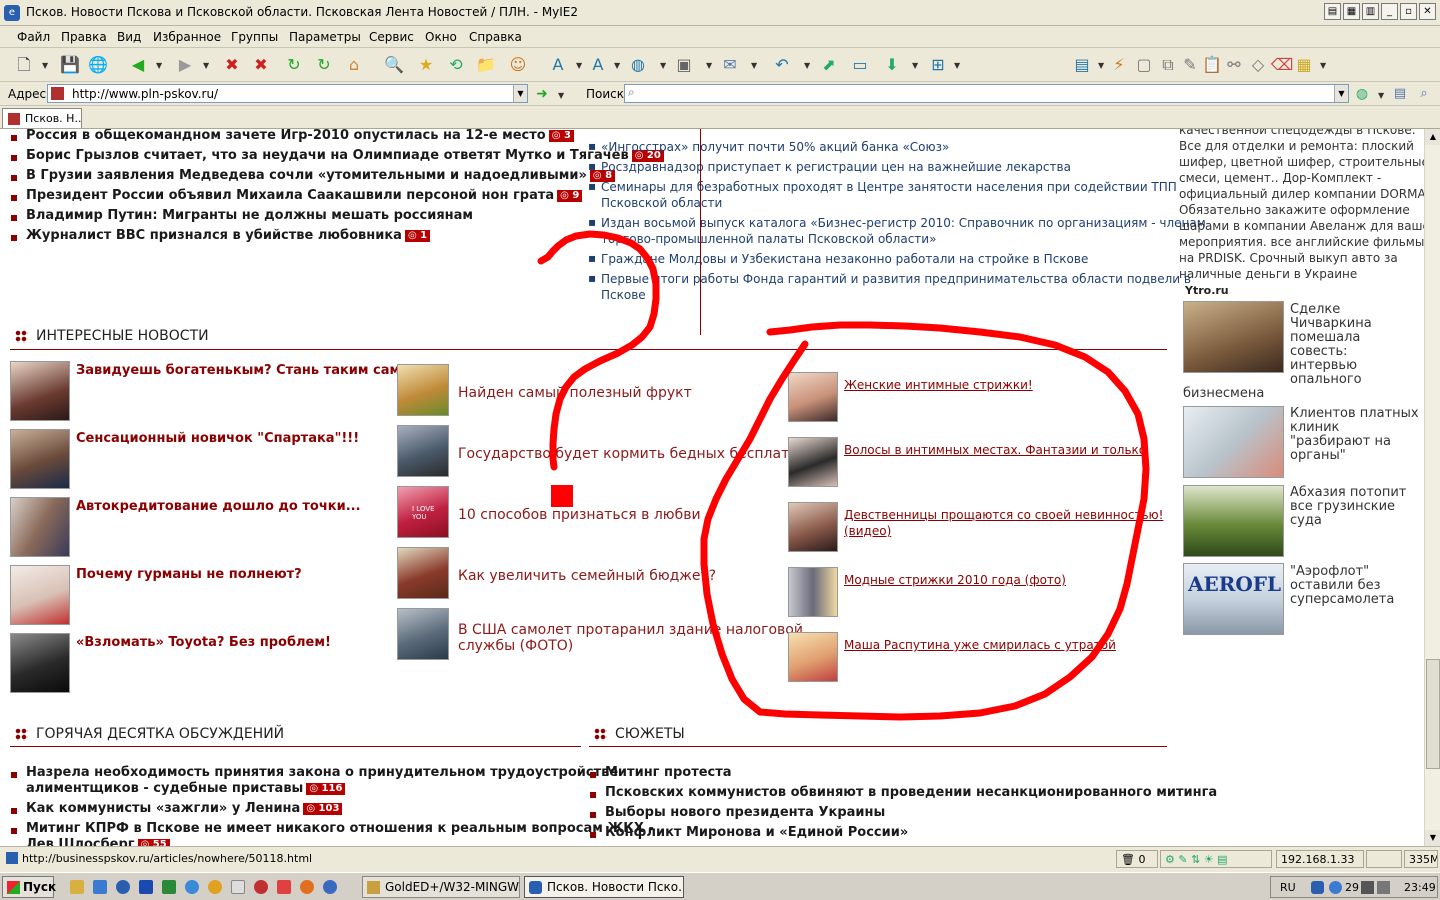 This screenshot has width=1440, height=900. I want to click on close-button: ✕, so click(1427, 11).